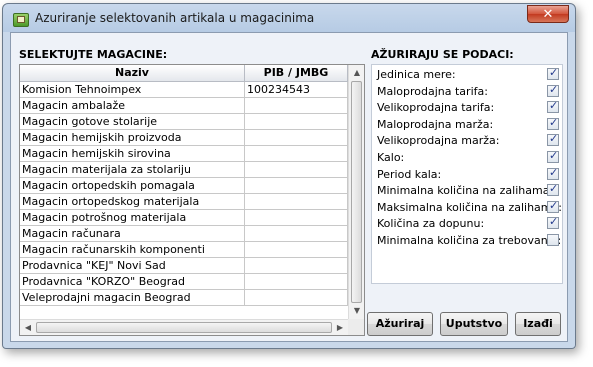 The width and height of the screenshot is (593, 367). I want to click on uputstvo-button: Uputstvo, so click(474, 324).